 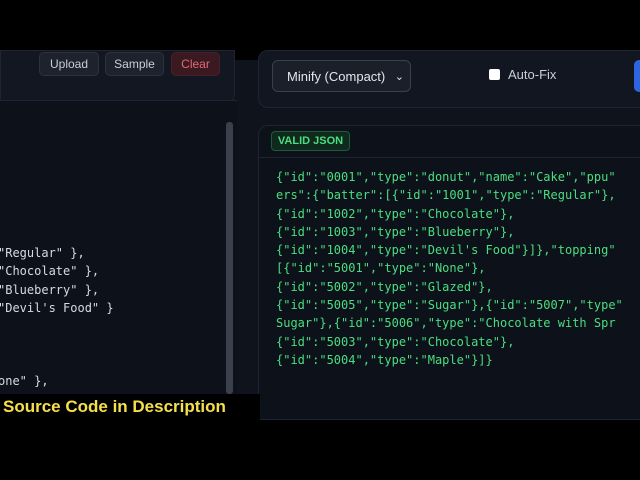 What do you see at coordinates (494, 74) in the screenshot?
I see `autofix-checkbox` at bounding box center [494, 74].